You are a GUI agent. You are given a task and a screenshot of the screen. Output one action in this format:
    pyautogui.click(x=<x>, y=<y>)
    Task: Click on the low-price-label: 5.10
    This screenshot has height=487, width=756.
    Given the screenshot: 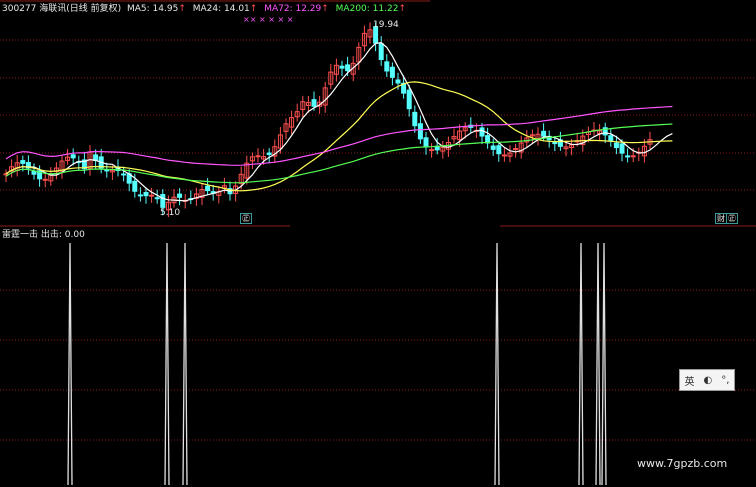 What is the action you would take?
    pyautogui.click(x=170, y=213)
    